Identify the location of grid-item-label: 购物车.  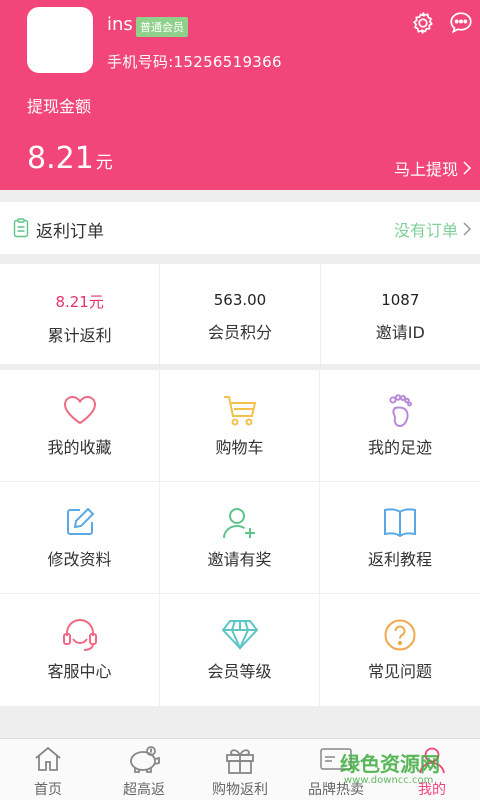
(239, 447).